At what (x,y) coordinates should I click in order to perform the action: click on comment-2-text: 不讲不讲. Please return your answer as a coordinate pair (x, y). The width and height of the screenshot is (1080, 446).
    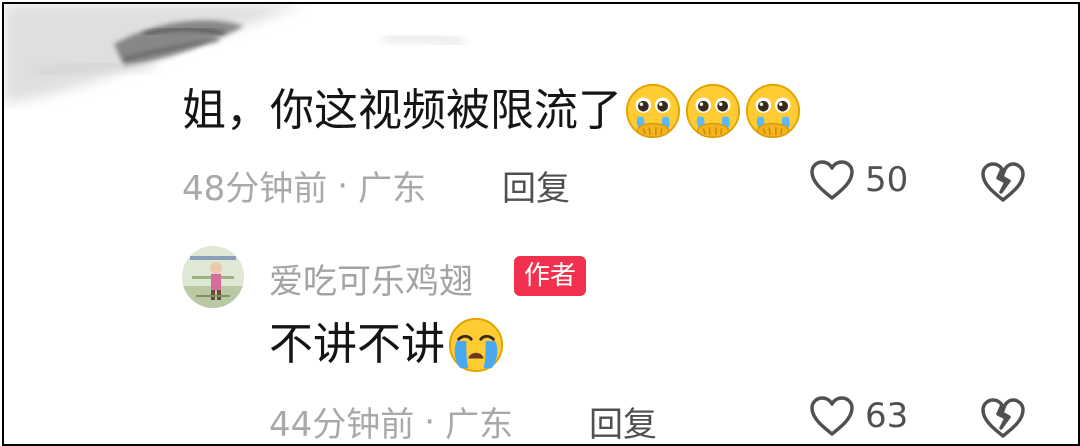
    Looking at the image, I should click on (357, 344).